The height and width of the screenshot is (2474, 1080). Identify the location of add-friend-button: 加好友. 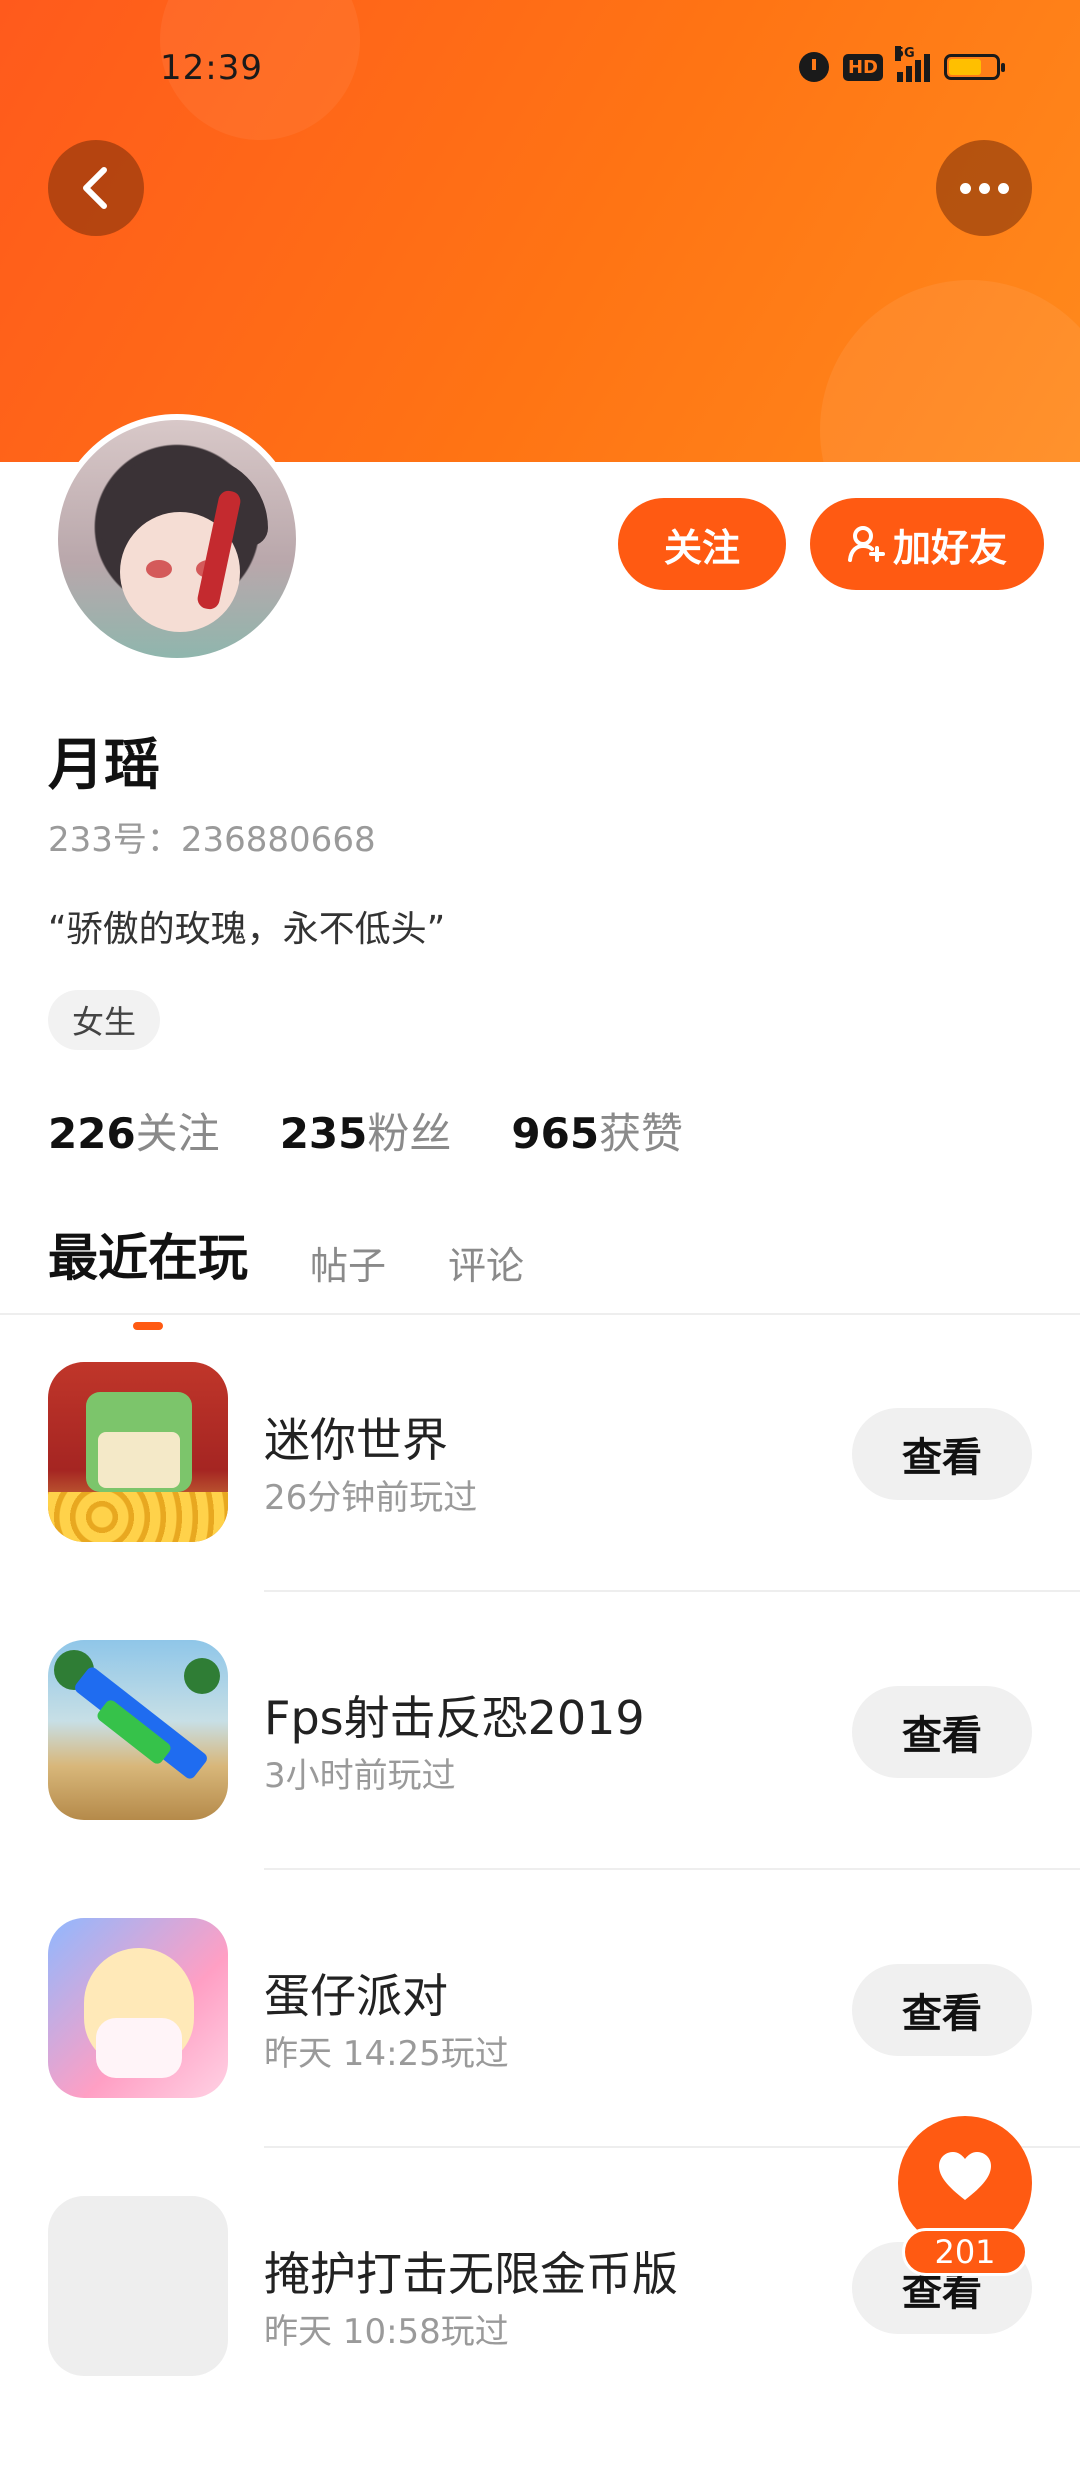
(927, 544).